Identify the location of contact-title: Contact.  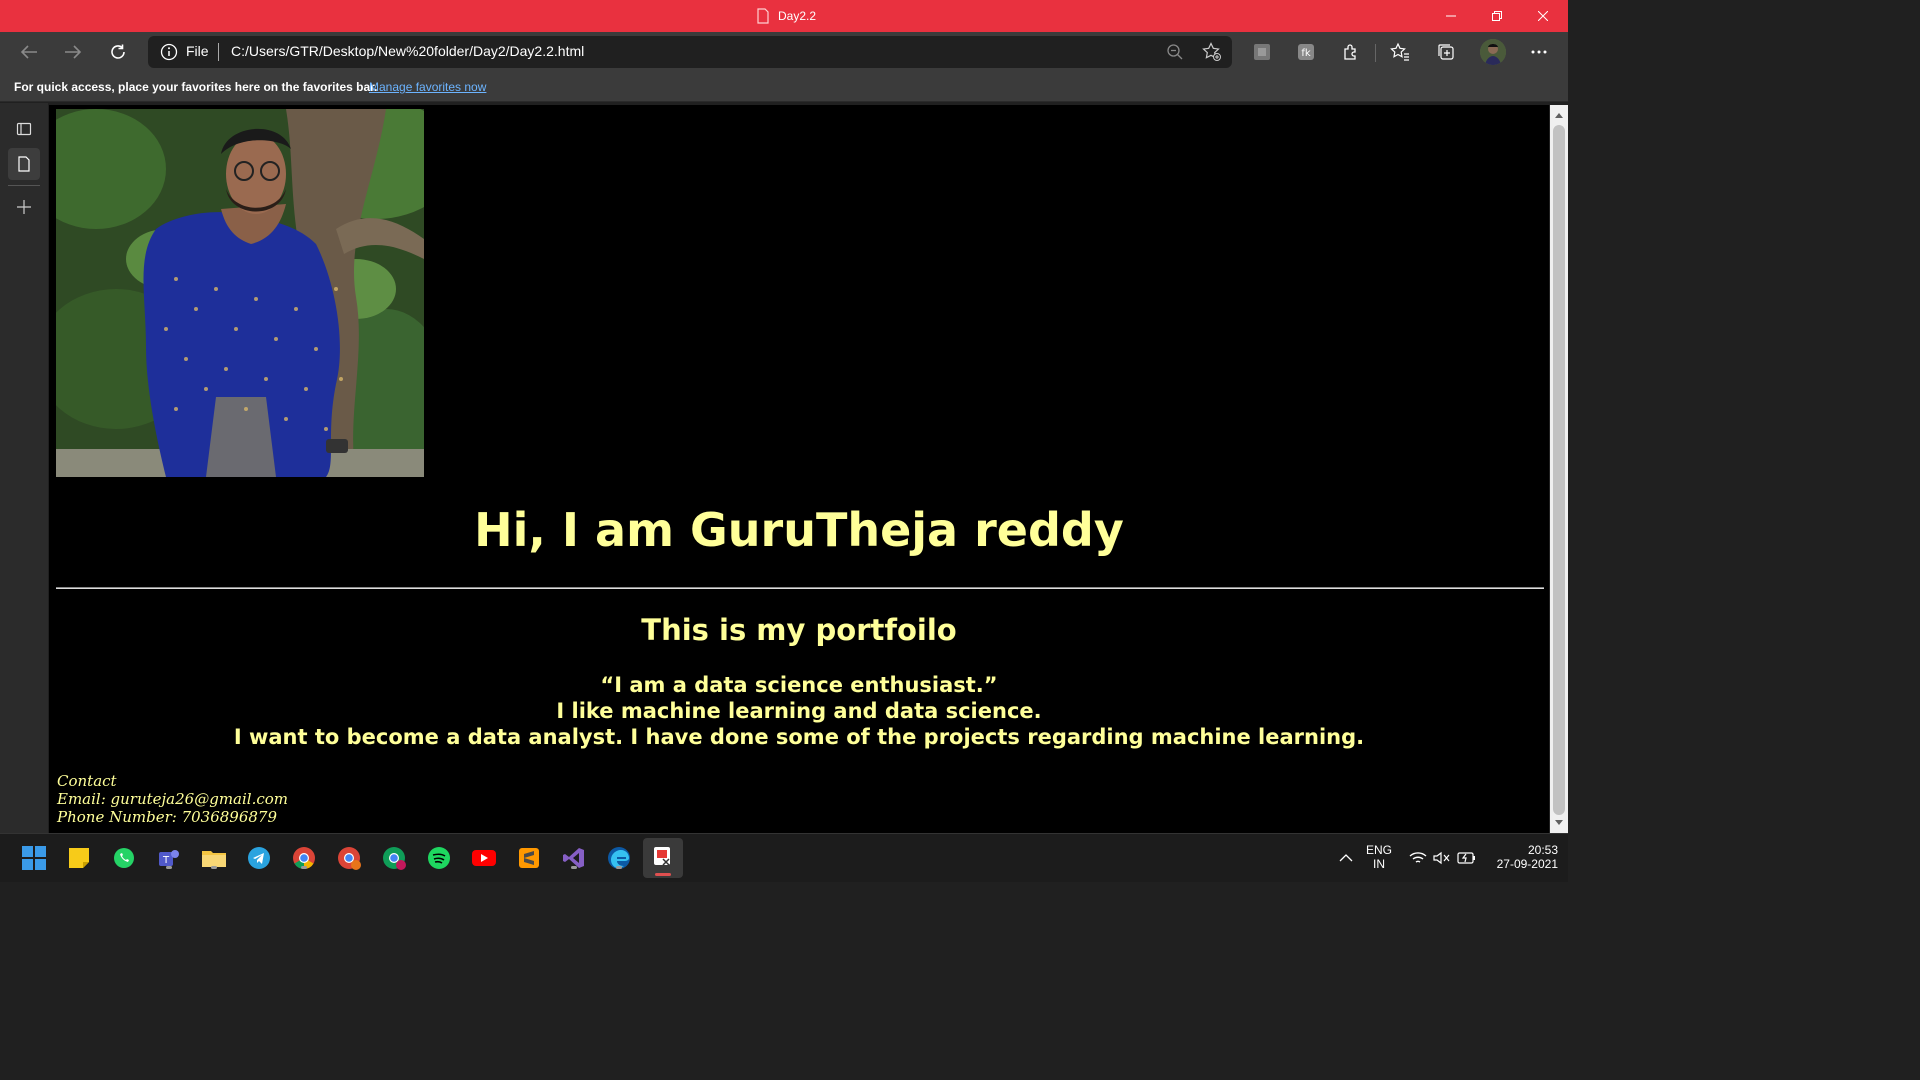
(87, 781).